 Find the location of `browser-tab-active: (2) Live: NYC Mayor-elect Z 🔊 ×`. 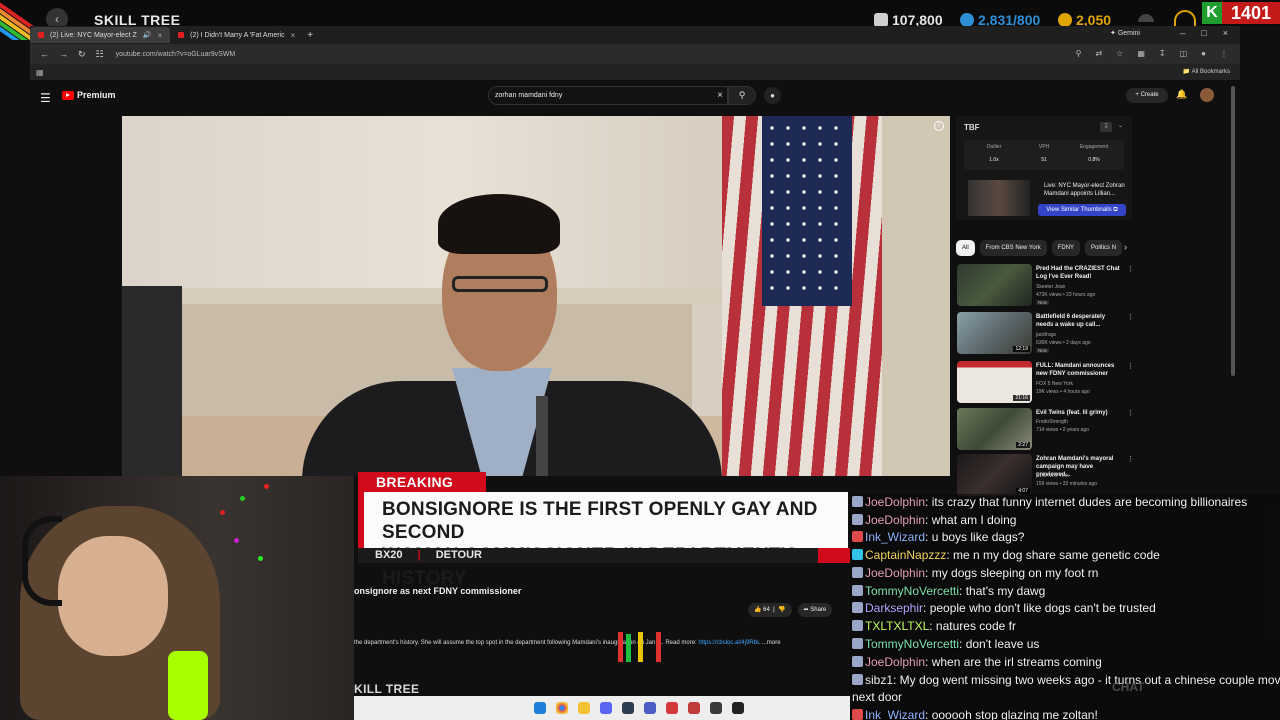

browser-tab-active: (2) Live: NYC Mayor-elect Z 🔊 × is located at coordinates (100, 35).